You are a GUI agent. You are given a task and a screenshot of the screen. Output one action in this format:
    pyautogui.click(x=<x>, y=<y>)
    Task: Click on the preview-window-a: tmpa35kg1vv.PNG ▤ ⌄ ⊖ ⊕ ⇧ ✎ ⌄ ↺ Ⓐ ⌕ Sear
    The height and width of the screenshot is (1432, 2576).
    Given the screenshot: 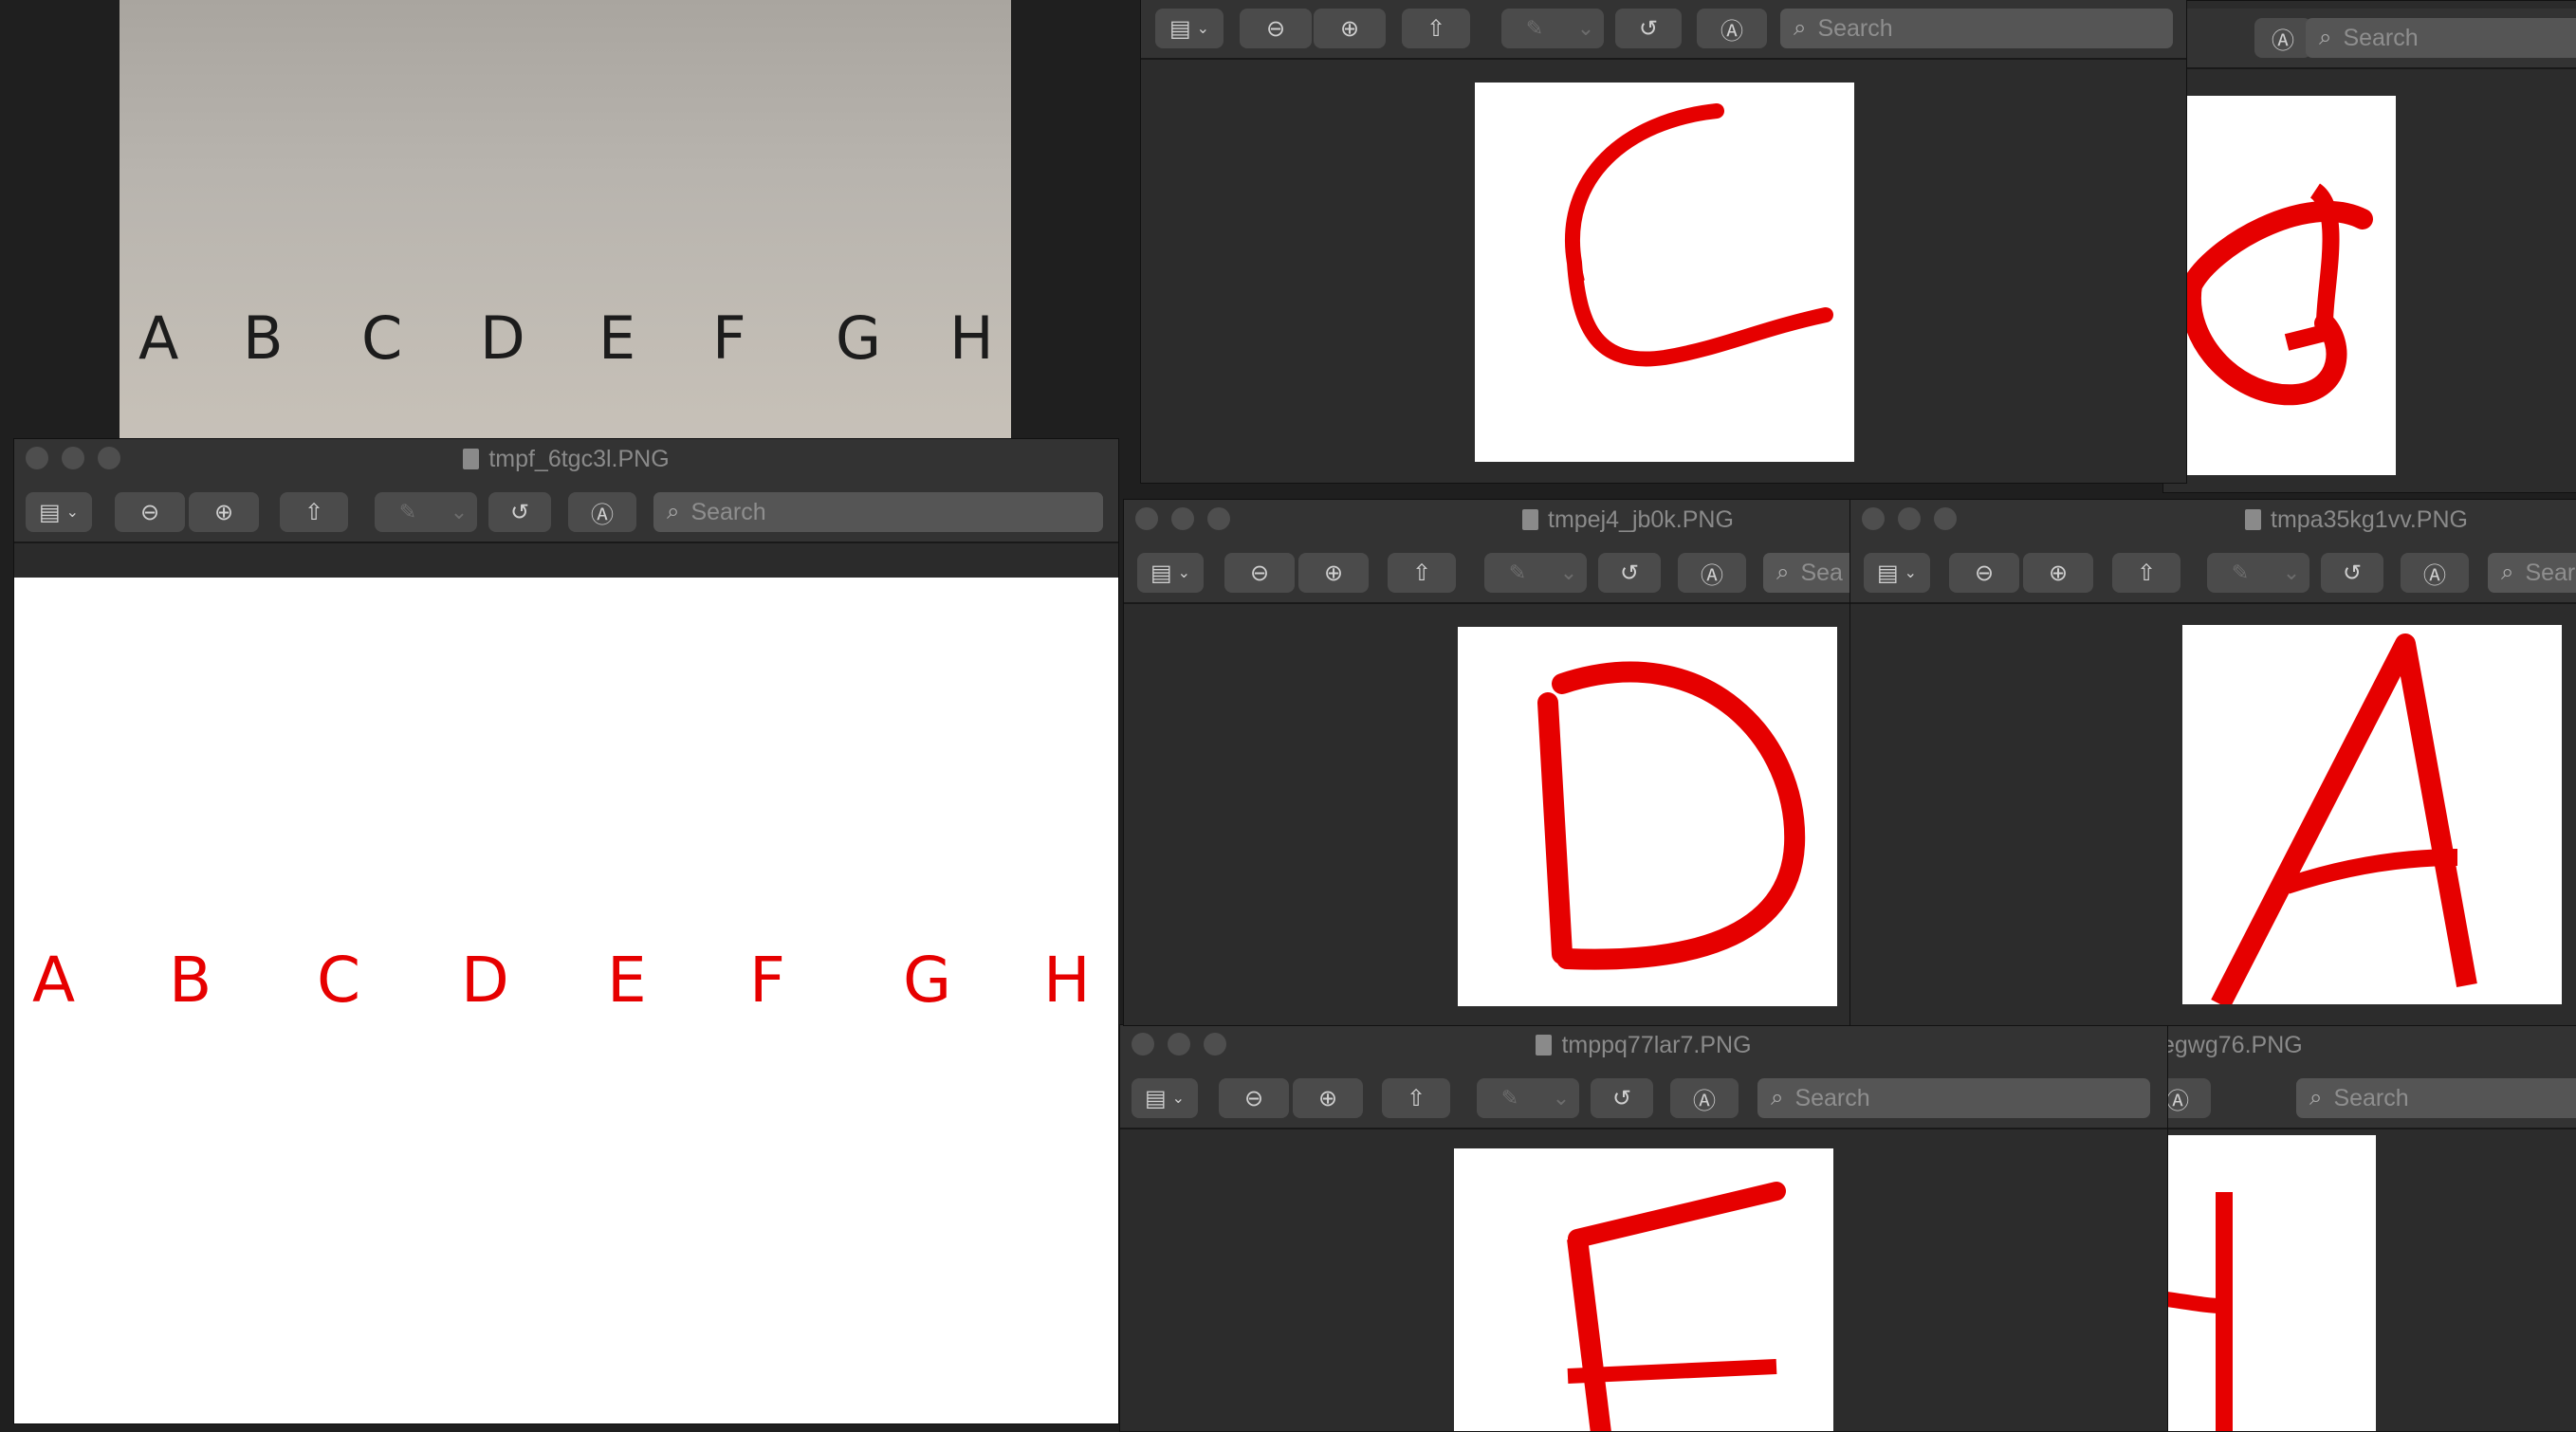 What is the action you would take?
    pyautogui.click(x=2212, y=763)
    